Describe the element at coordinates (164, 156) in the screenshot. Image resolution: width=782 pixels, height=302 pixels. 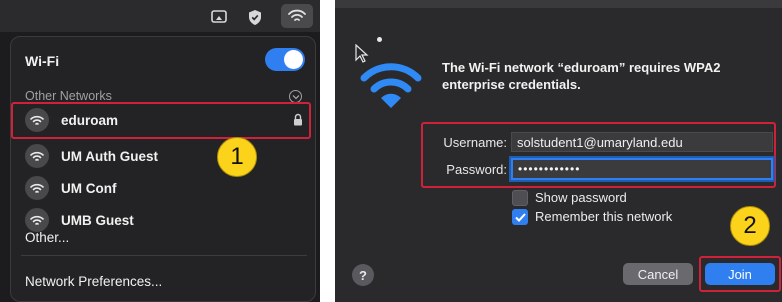
I see `network-item-um-auth-guest: UM Auth Guest` at that location.